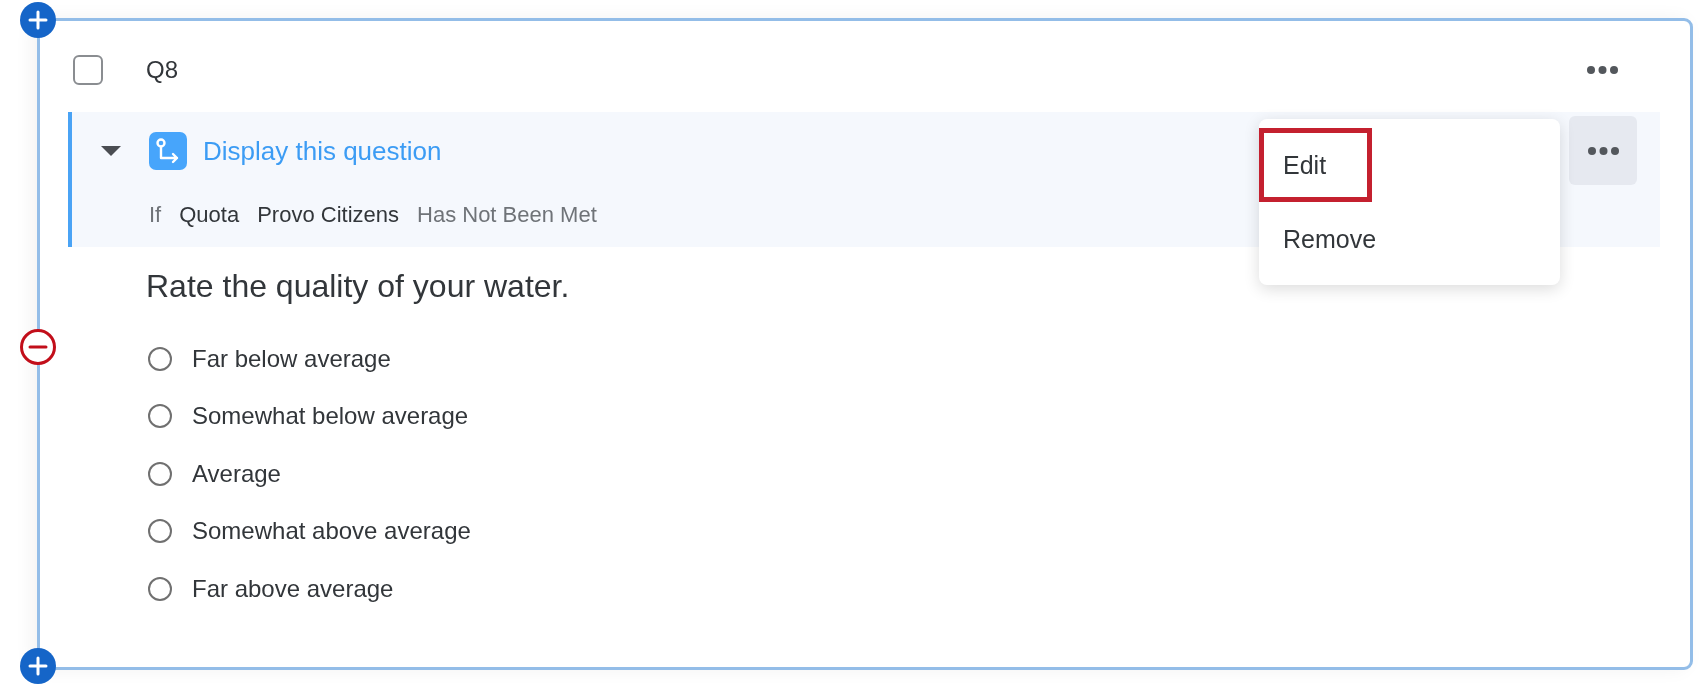 This screenshot has width=1700, height=684. I want to click on display-logic-title: Display this question, so click(322, 151).